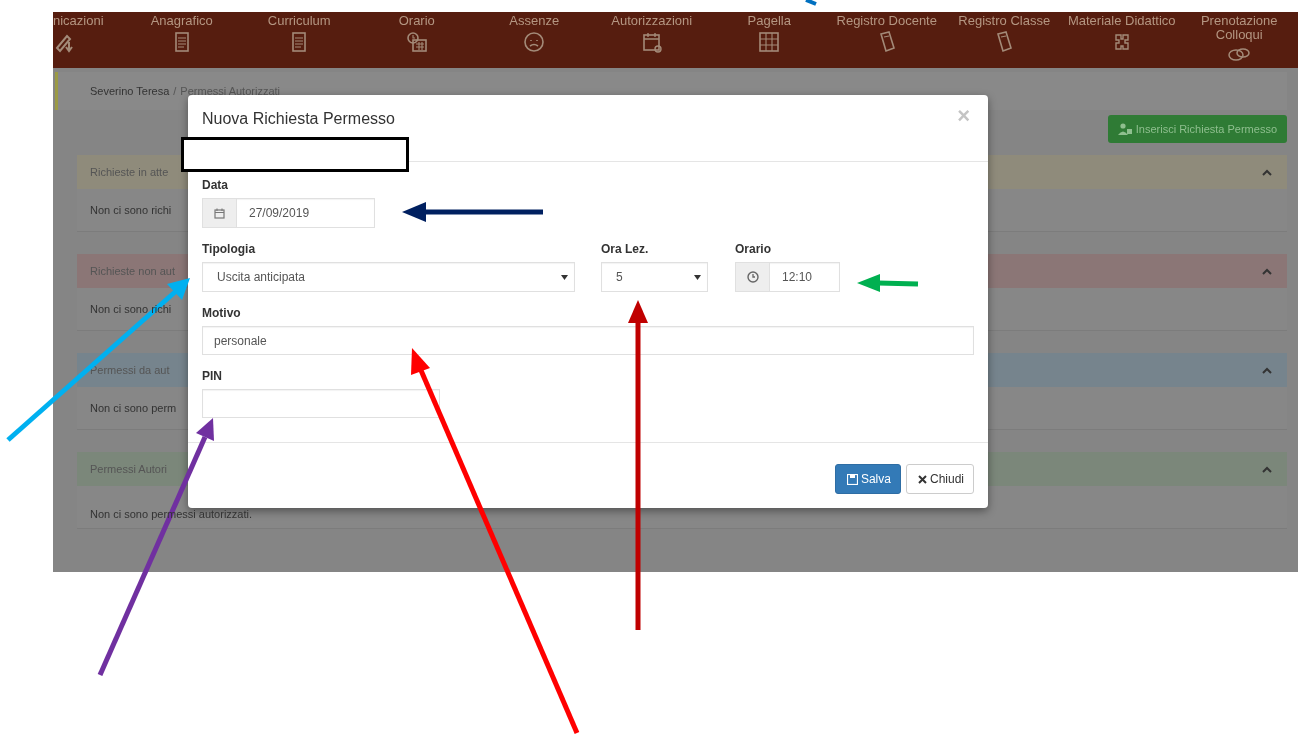  I want to click on nav-item: Orario, so click(417, 40).